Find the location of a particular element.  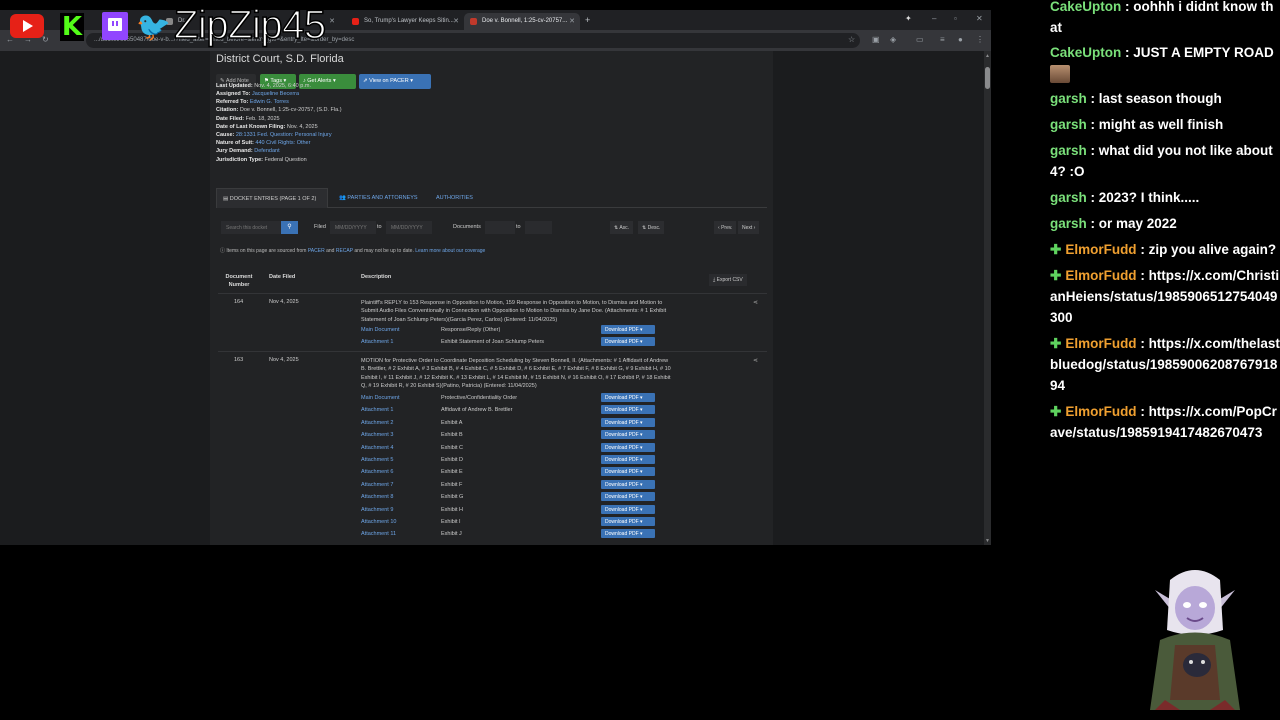

pacer-link: PACER is located at coordinates (316, 251).